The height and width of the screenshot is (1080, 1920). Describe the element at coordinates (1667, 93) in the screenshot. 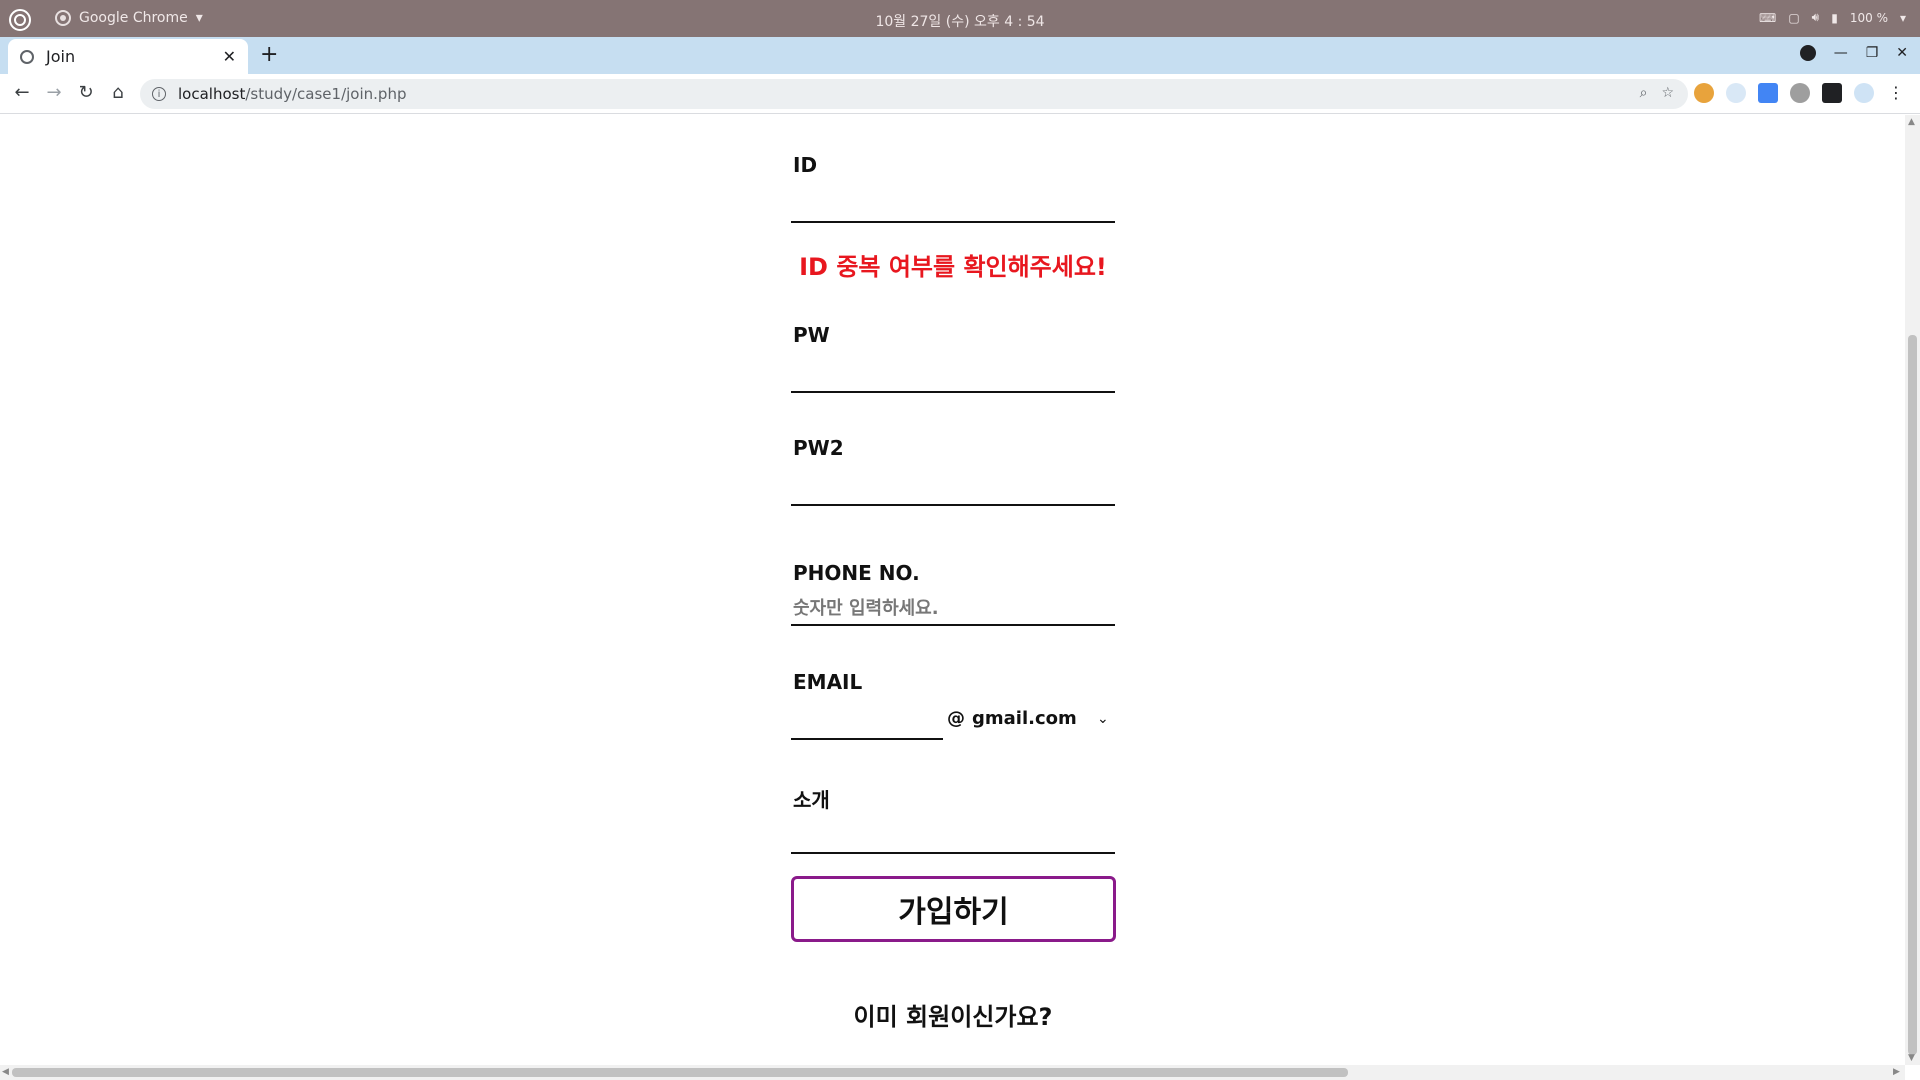

I see `bookmark-star-icon: ☆` at that location.